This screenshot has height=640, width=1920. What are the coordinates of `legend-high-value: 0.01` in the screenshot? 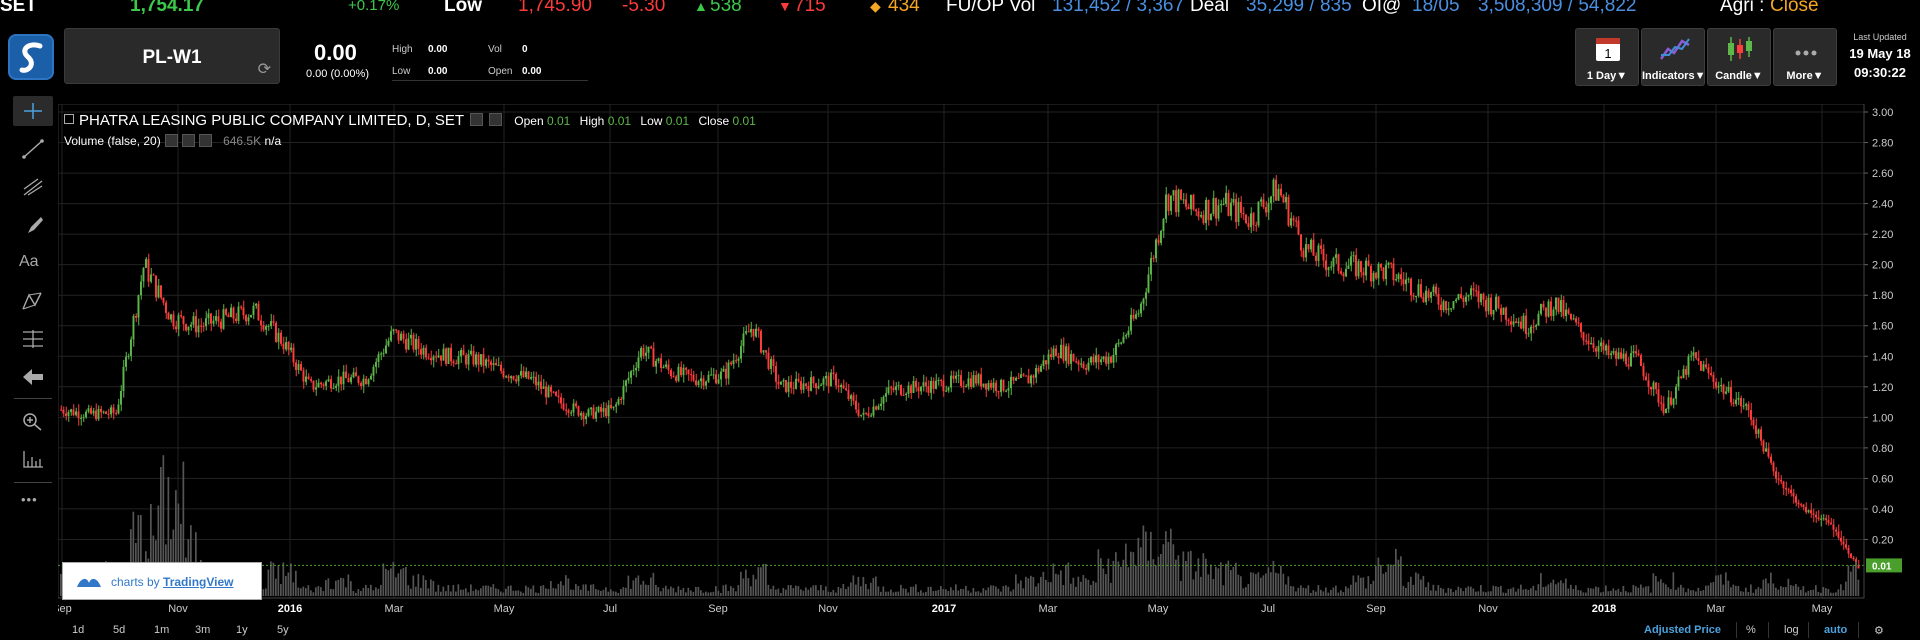 It's located at (619, 121).